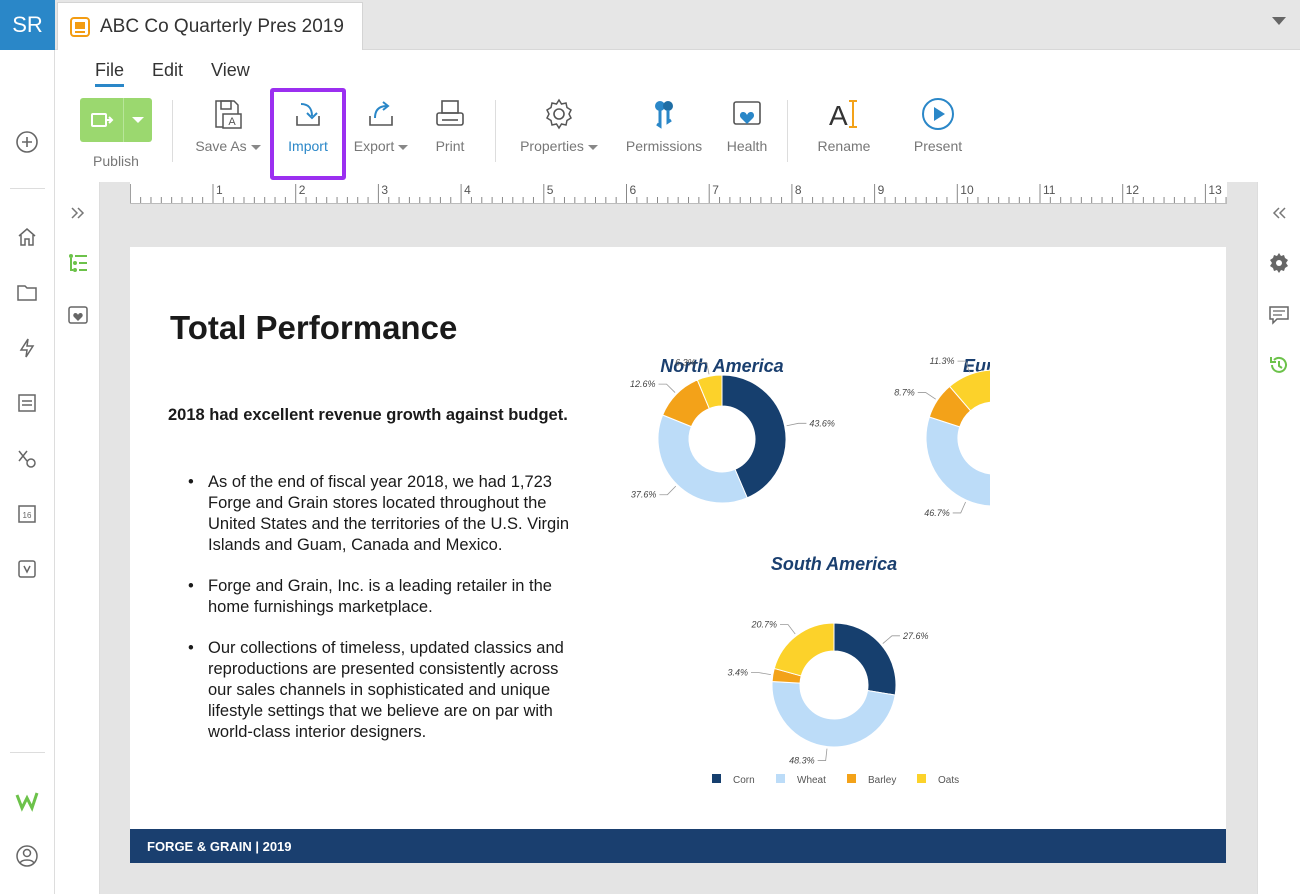 The width and height of the screenshot is (1300, 894). I want to click on ruler-number: 12, so click(1133, 190).